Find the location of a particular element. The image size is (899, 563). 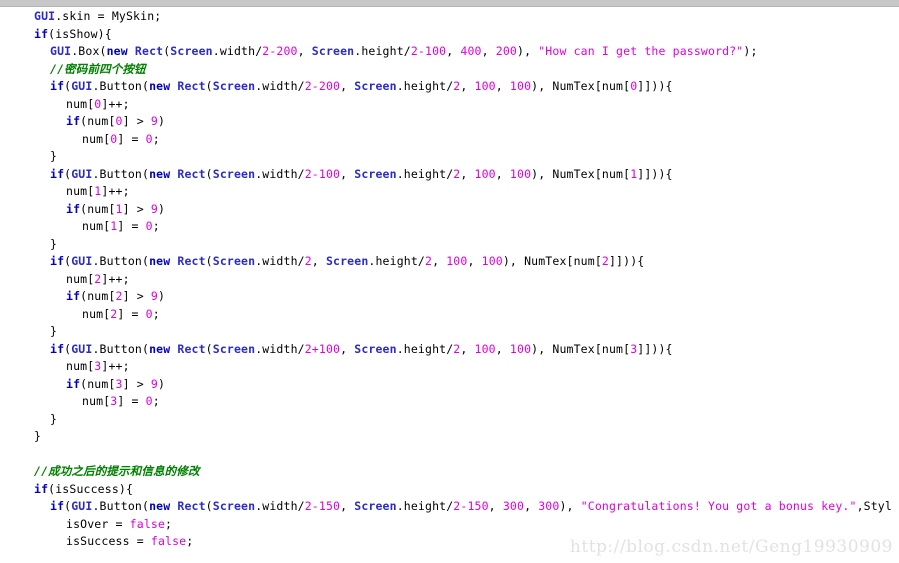

code-token-num: 9 is located at coordinates (154, 383).